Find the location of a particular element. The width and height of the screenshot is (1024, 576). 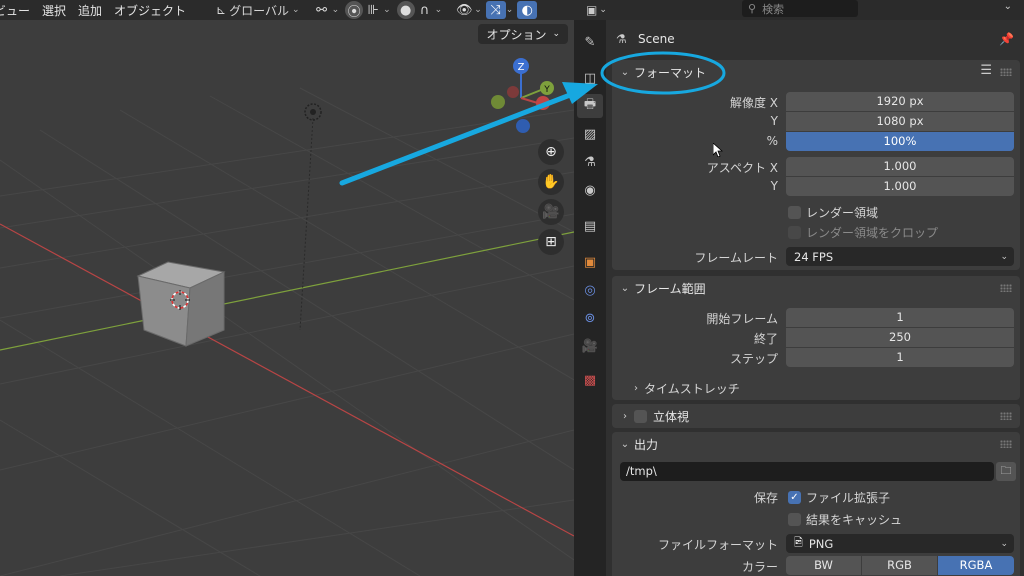

navigation-gizmo: Z Y is located at coordinates (521, 96).